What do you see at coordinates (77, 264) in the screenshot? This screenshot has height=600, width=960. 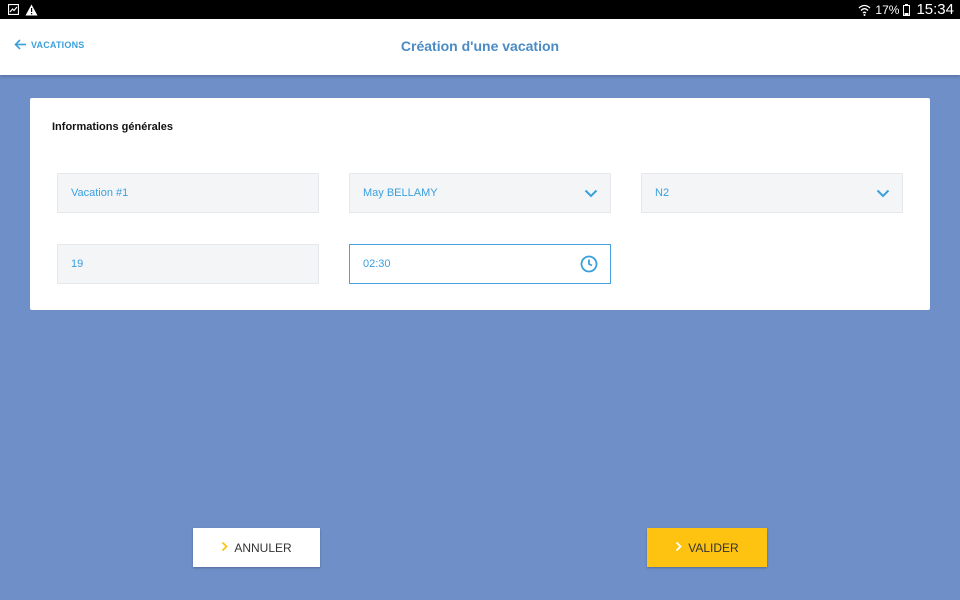 I see `number-value: 19` at bounding box center [77, 264].